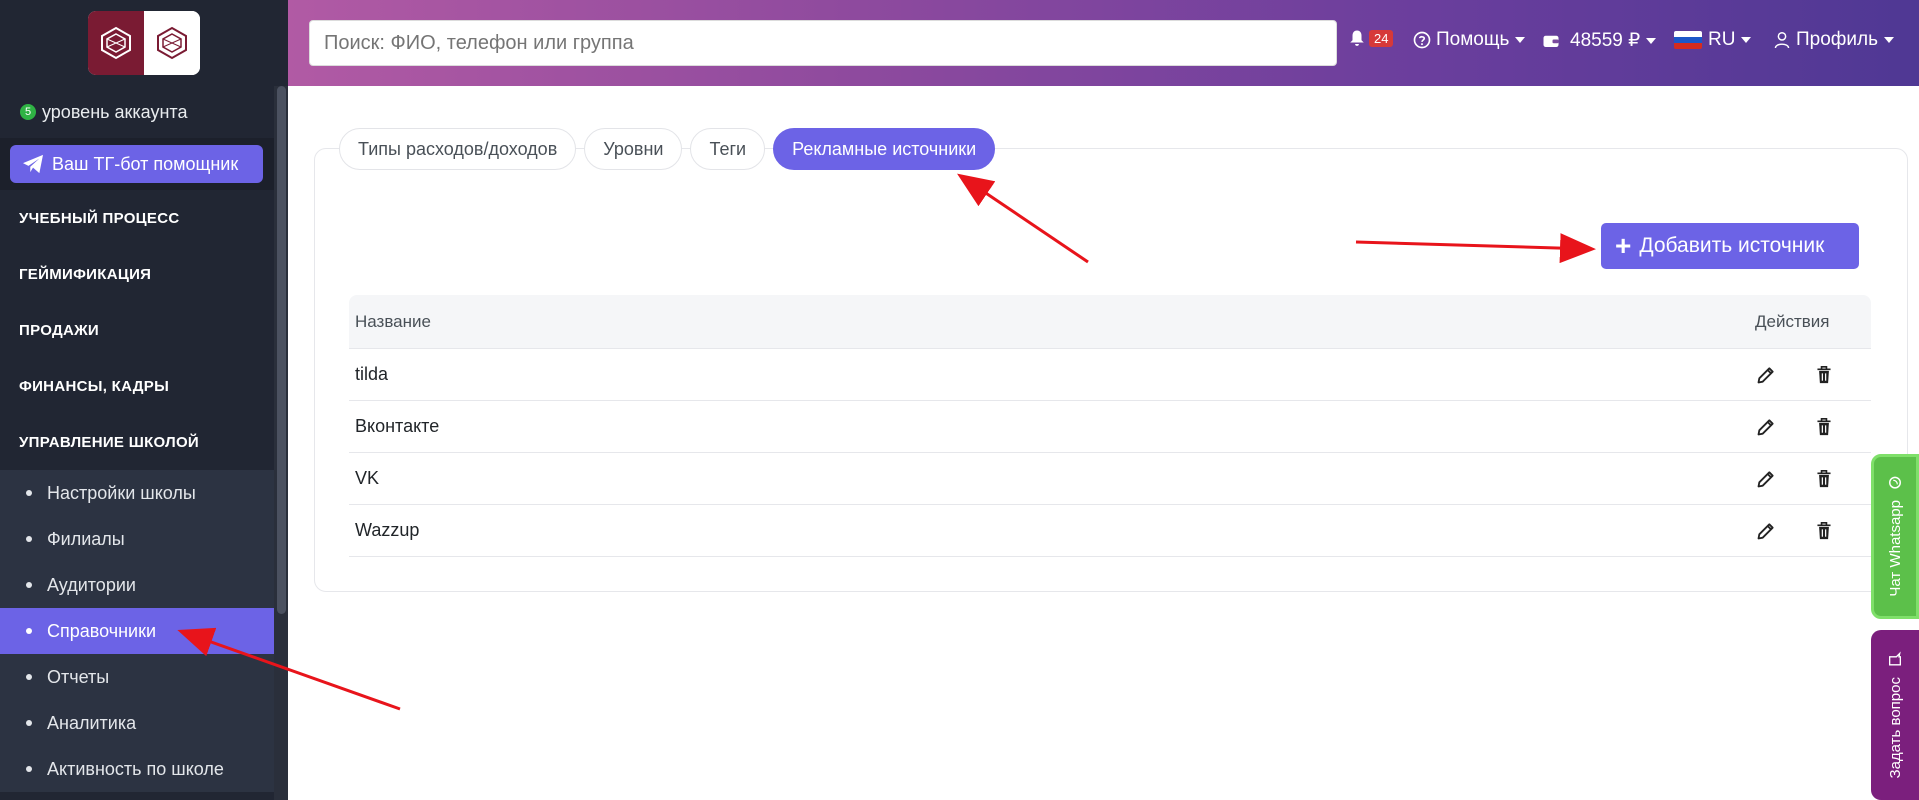 This screenshot has width=1919, height=800. What do you see at coordinates (144, 585) in the screenshot?
I see `sidebar-item-classrooms: Аудитории` at bounding box center [144, 585].